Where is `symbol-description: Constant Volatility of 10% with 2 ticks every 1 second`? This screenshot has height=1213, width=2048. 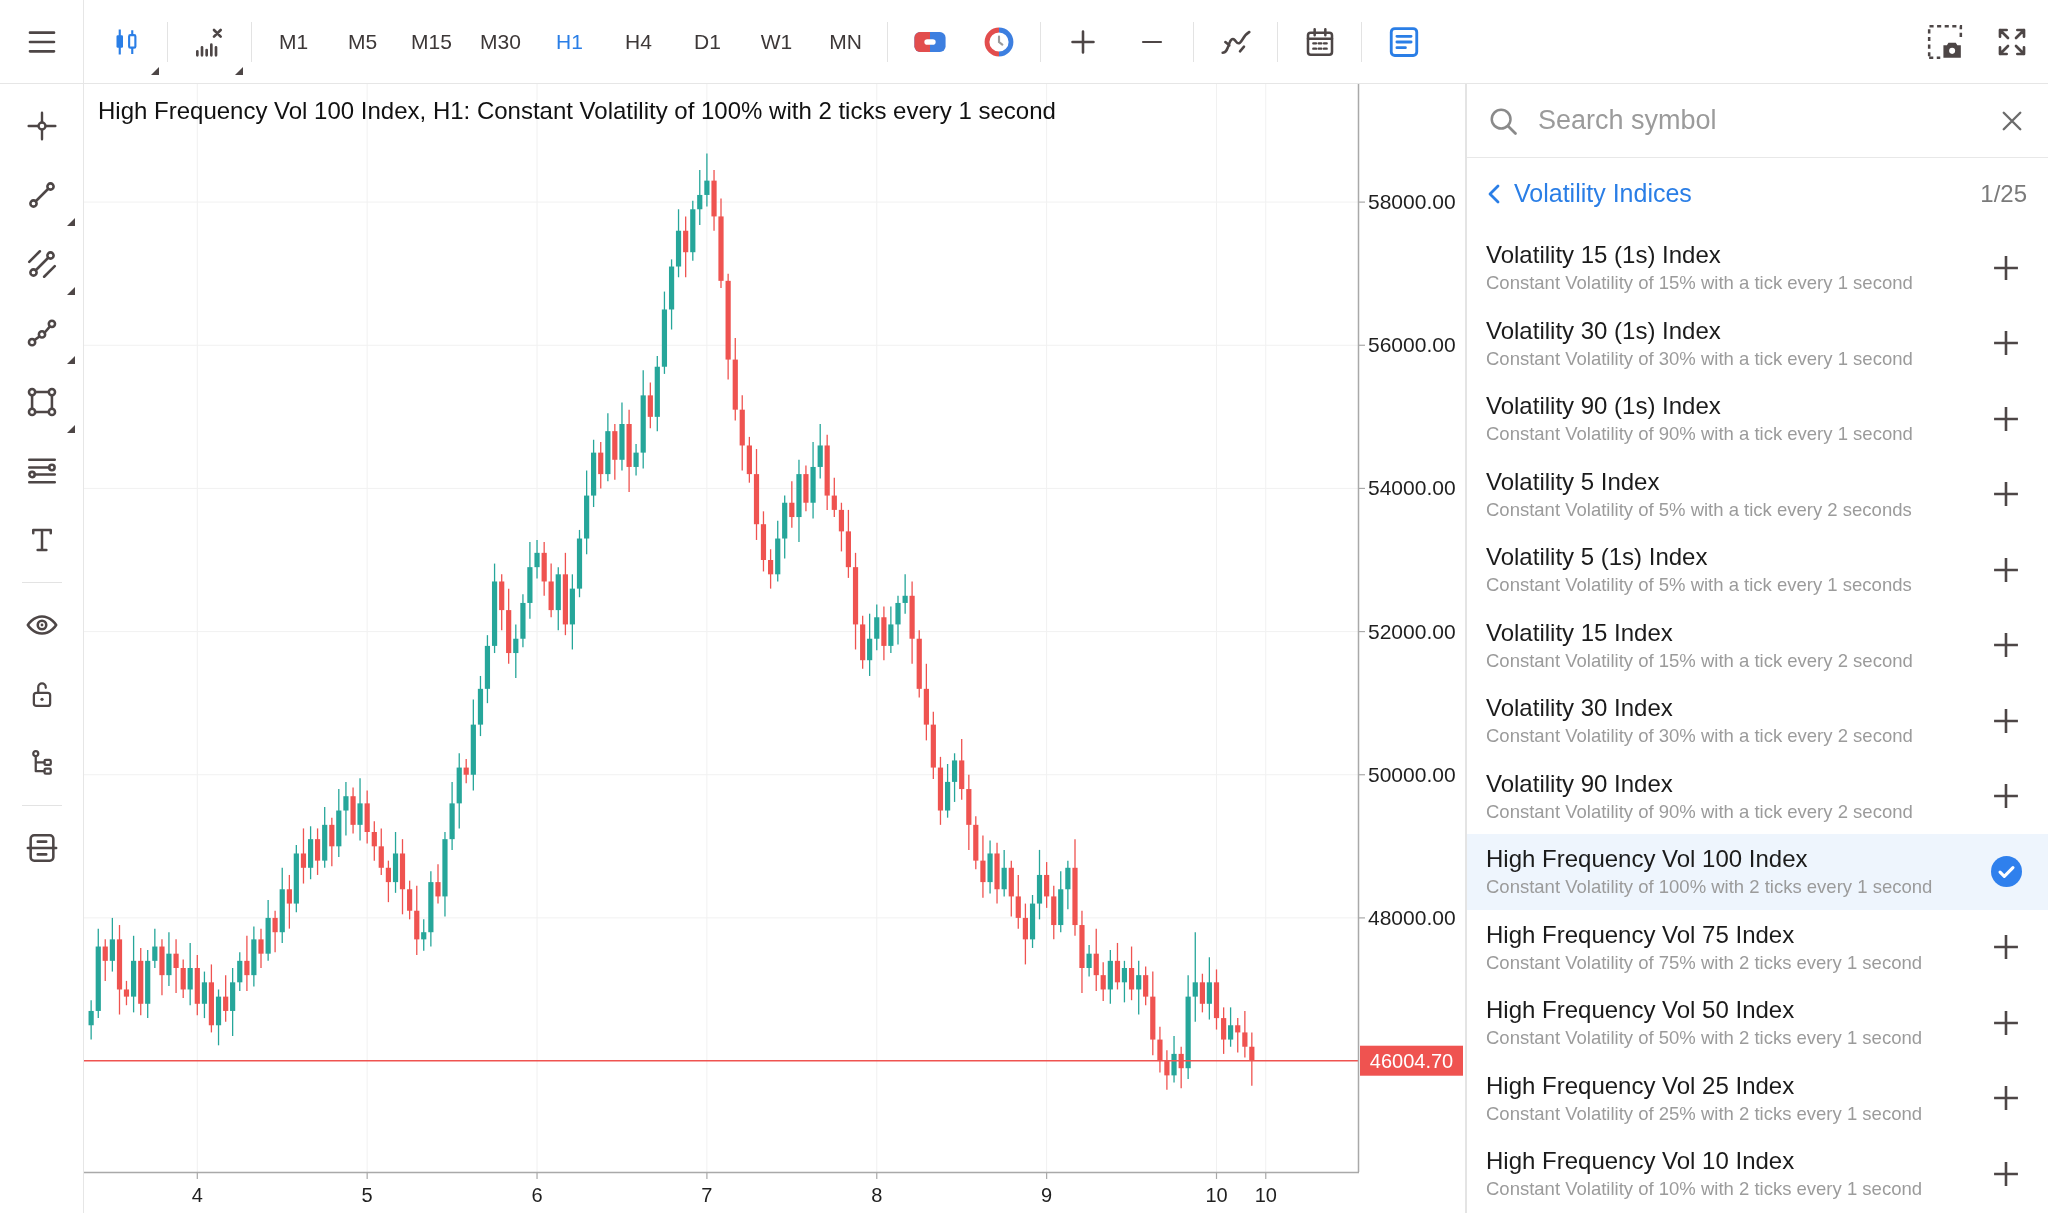
symbol-description: Constant Volatility of 10% with 2 ticks every 1 second is located at coordinates (1704, 1189).